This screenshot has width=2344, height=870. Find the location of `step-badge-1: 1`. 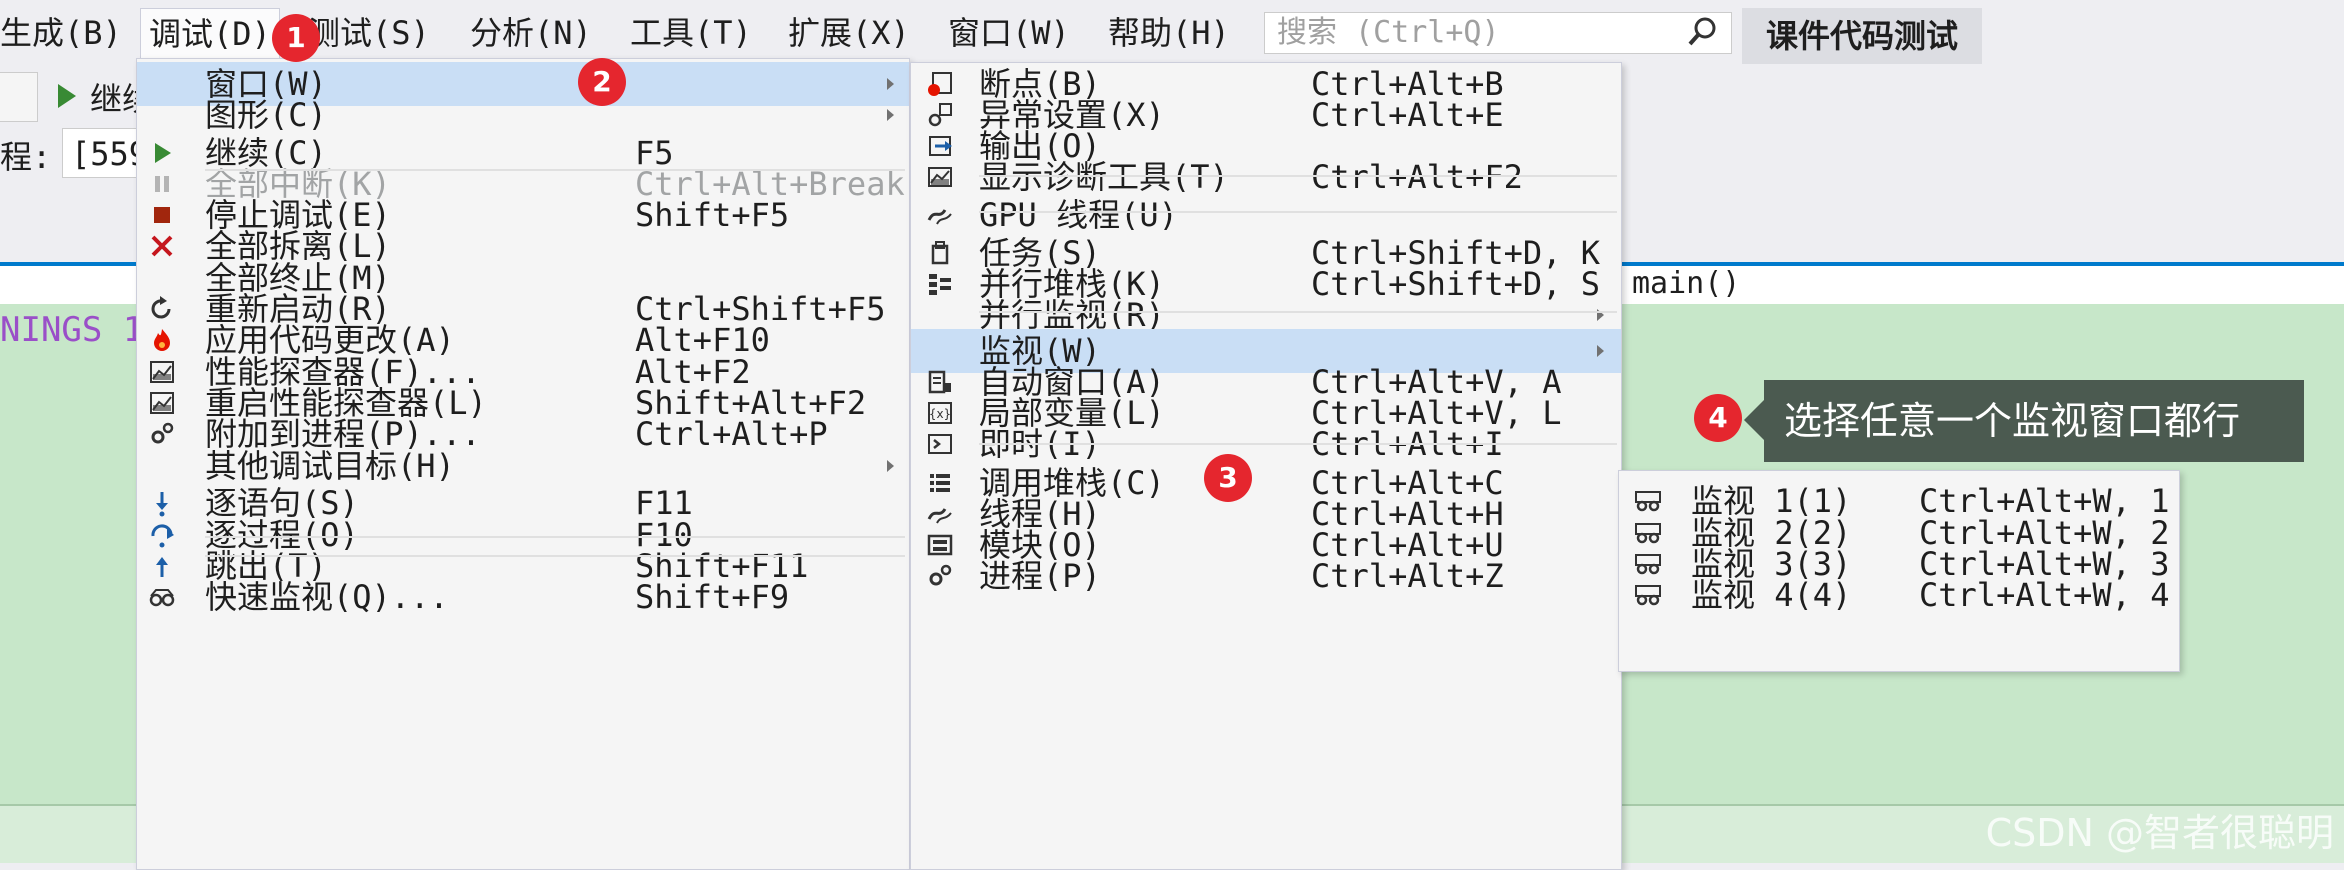

step-badge-1: 1 is located at coordinates (296, 38).